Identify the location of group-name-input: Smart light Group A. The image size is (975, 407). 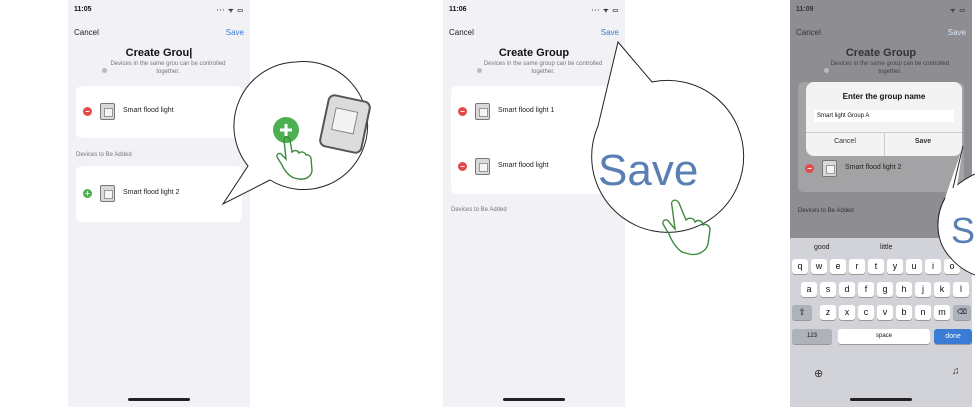
(884, 116).